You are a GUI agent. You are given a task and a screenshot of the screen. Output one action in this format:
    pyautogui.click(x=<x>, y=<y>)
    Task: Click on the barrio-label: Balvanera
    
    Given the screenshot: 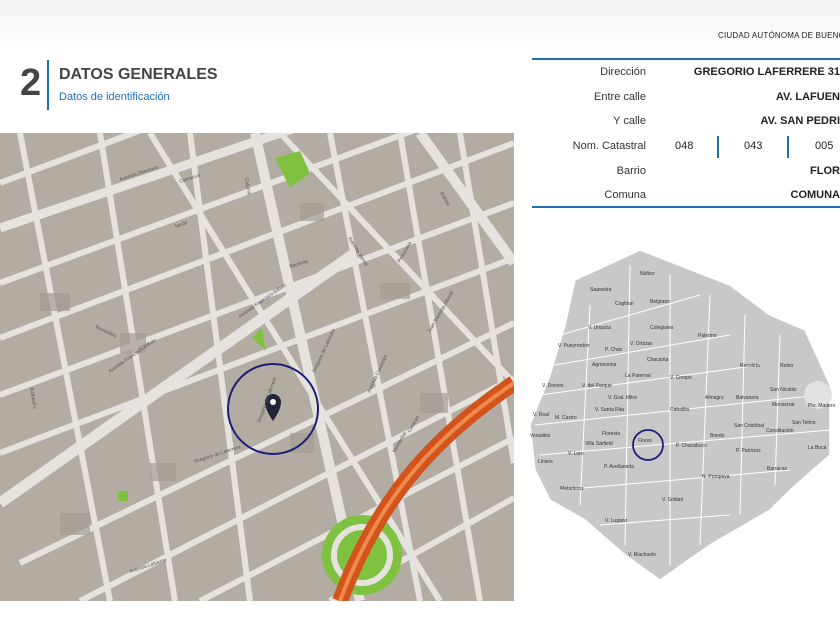 What is the action you would take?
    pyautogui.click(x=747, y=398)
    